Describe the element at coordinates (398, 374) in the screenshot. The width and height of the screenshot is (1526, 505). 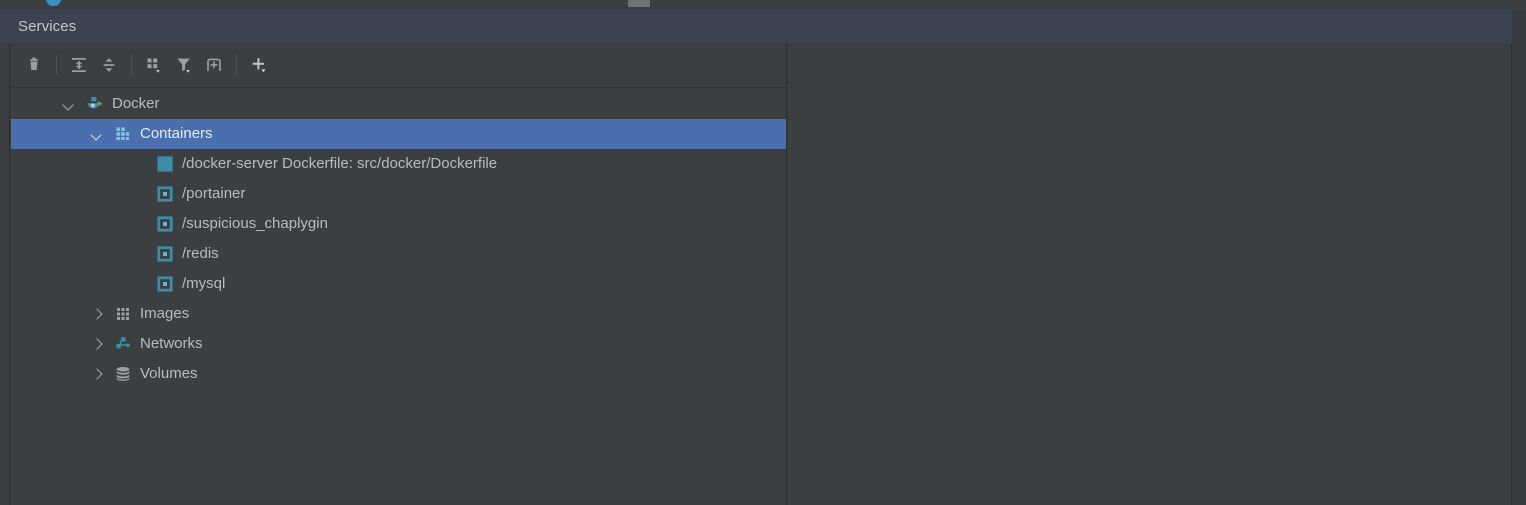
I see `tree-row-volumes: Volumes` at that location.